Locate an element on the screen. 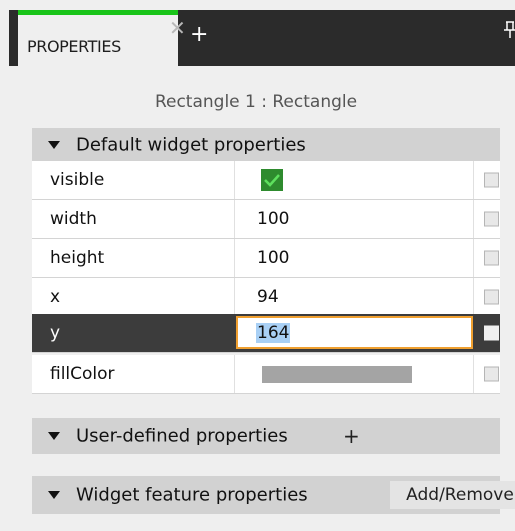  section-widget-feature-properties: Widget feature properties Add/Remove is located at coordinates (273, 495).